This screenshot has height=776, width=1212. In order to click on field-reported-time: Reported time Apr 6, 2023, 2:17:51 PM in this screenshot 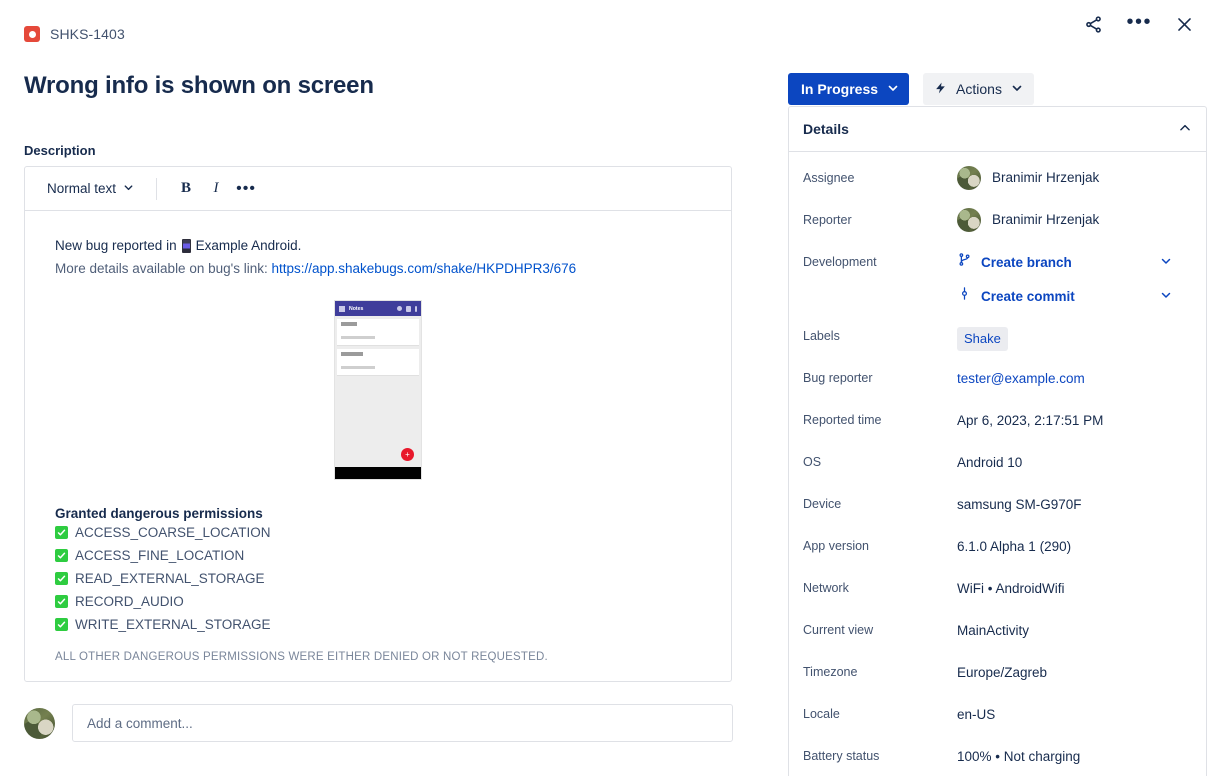, I will do `click(997, 429)`.